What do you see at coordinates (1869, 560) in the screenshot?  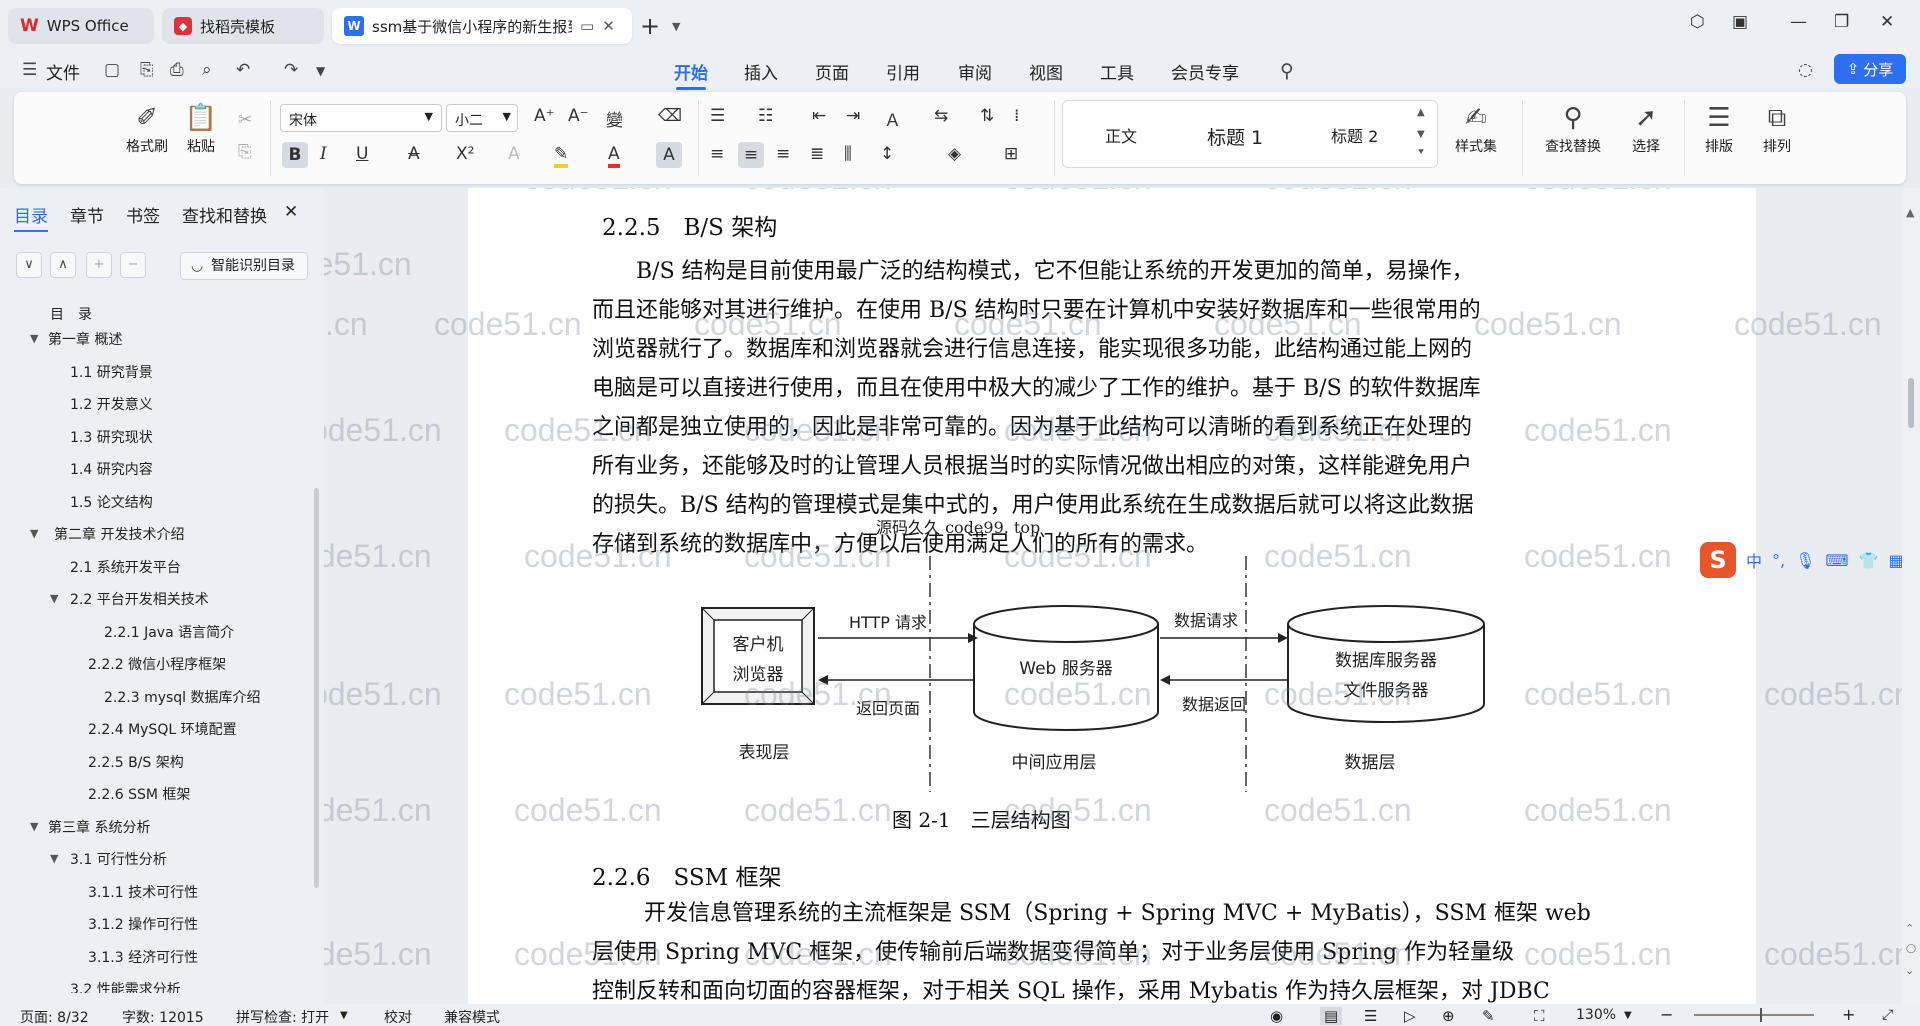 I see `skin-icon: 👕` at bounding box center [1869, 560].